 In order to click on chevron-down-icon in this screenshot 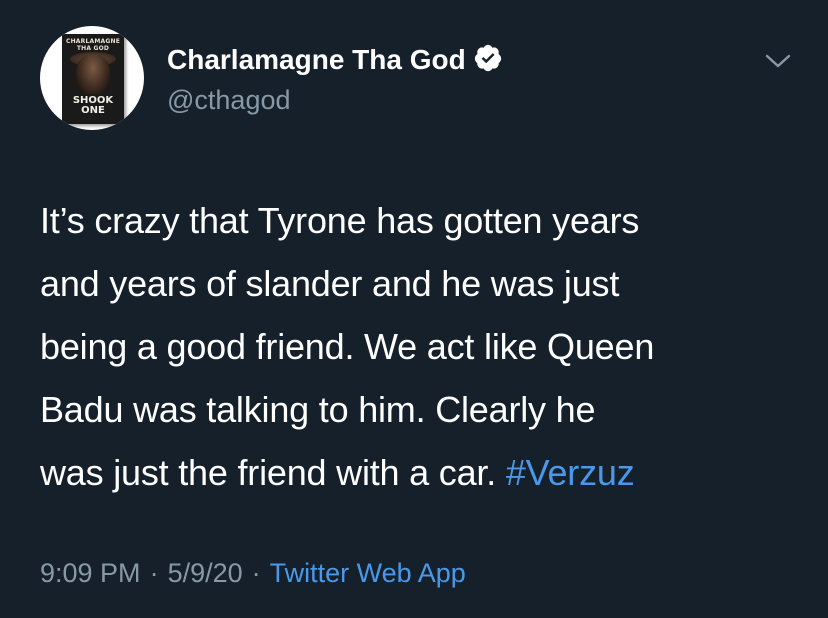, I will do `click(778, 61)`.